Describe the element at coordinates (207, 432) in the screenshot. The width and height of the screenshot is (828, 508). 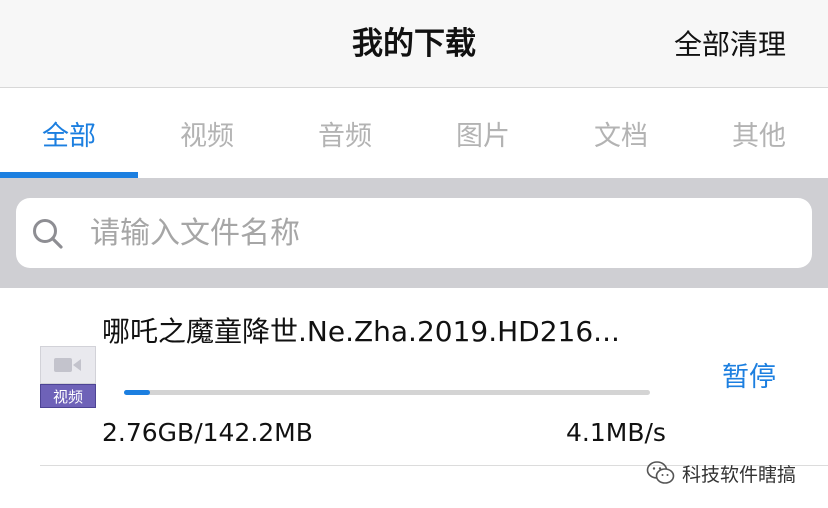
I see `file-size: 2.76GB/142.2MB` at that location.